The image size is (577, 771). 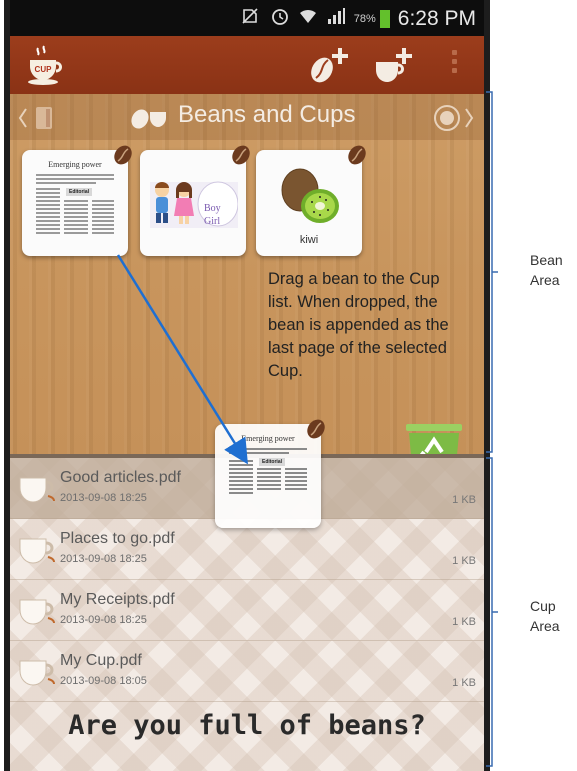 I want to click on alarm-icon, so click(x=280, y=18).